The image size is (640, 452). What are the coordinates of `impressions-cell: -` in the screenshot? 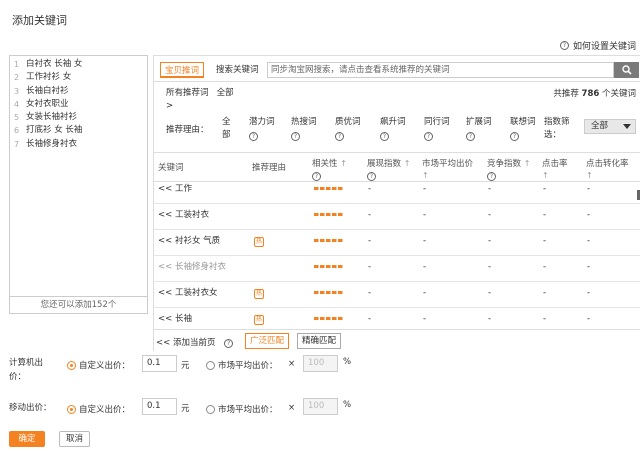 It's located at (370, 215).